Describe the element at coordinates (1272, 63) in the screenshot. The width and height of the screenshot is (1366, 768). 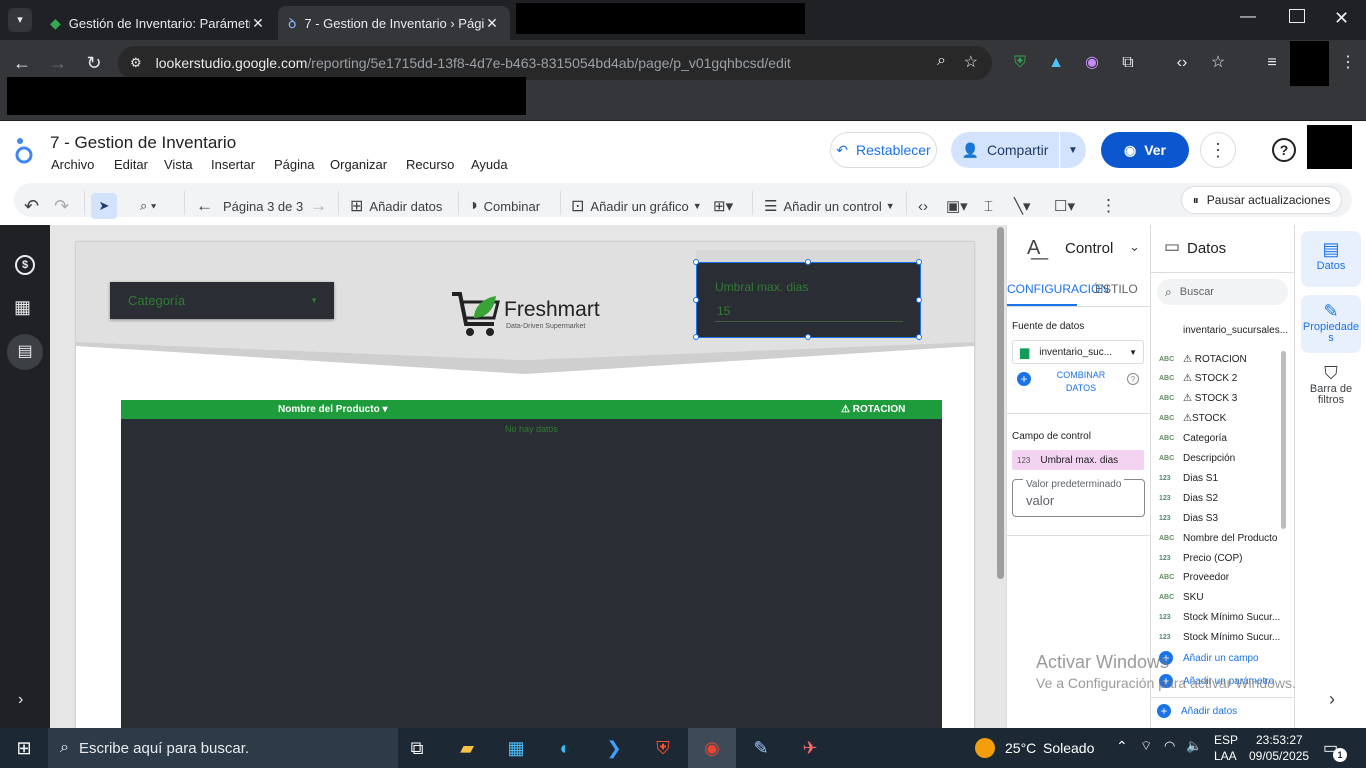
I see `media-icon: ≡` at that location.